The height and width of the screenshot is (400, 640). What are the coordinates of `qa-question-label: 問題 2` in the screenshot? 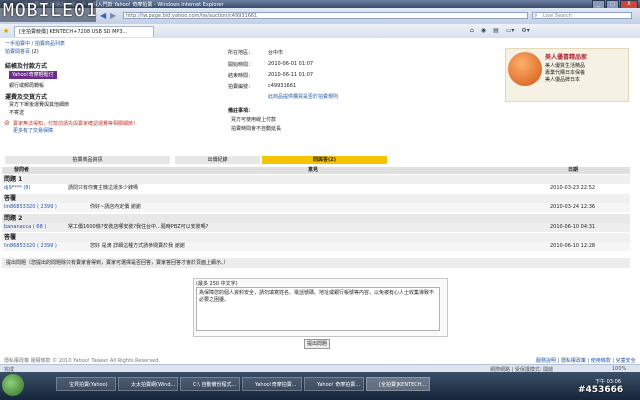 It's located at (316, 218).